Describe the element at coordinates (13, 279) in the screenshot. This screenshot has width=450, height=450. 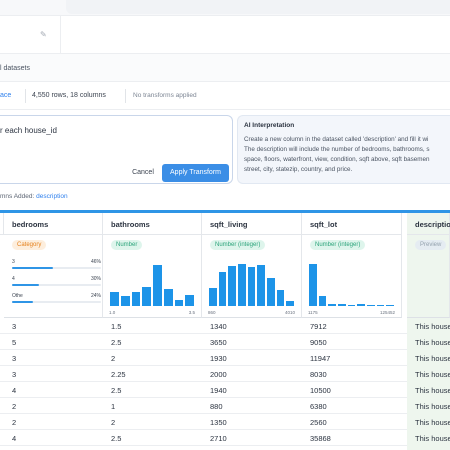
I see `category-label: 4` at that location.